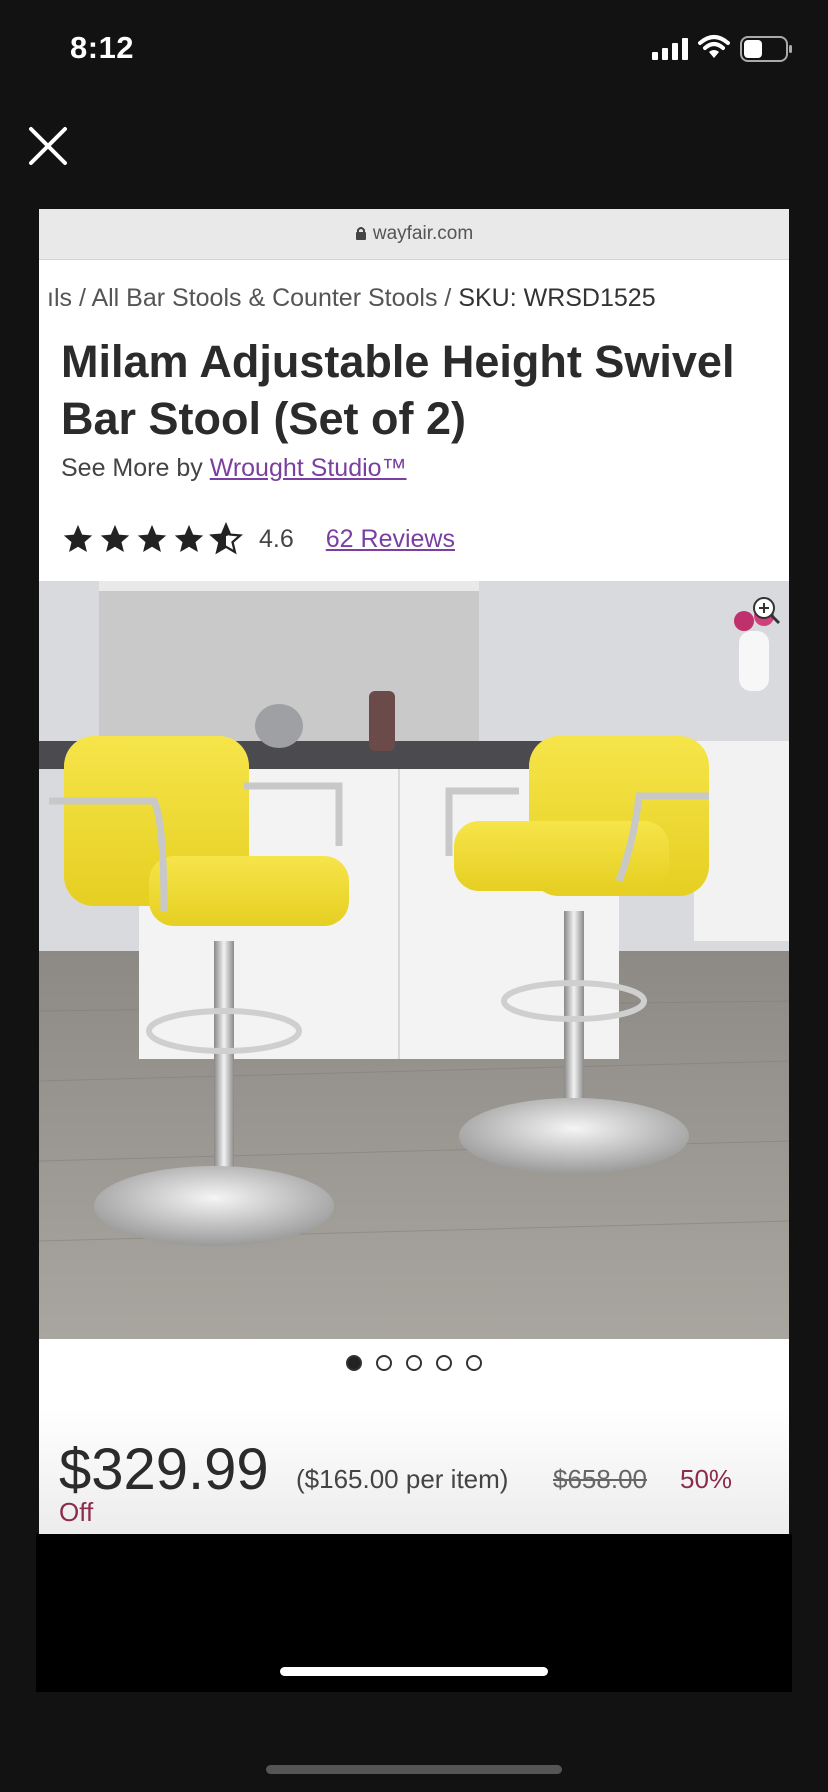 This screenshot has height=1792, width=828. I want to click on home-indicator, so click(414, 1671).